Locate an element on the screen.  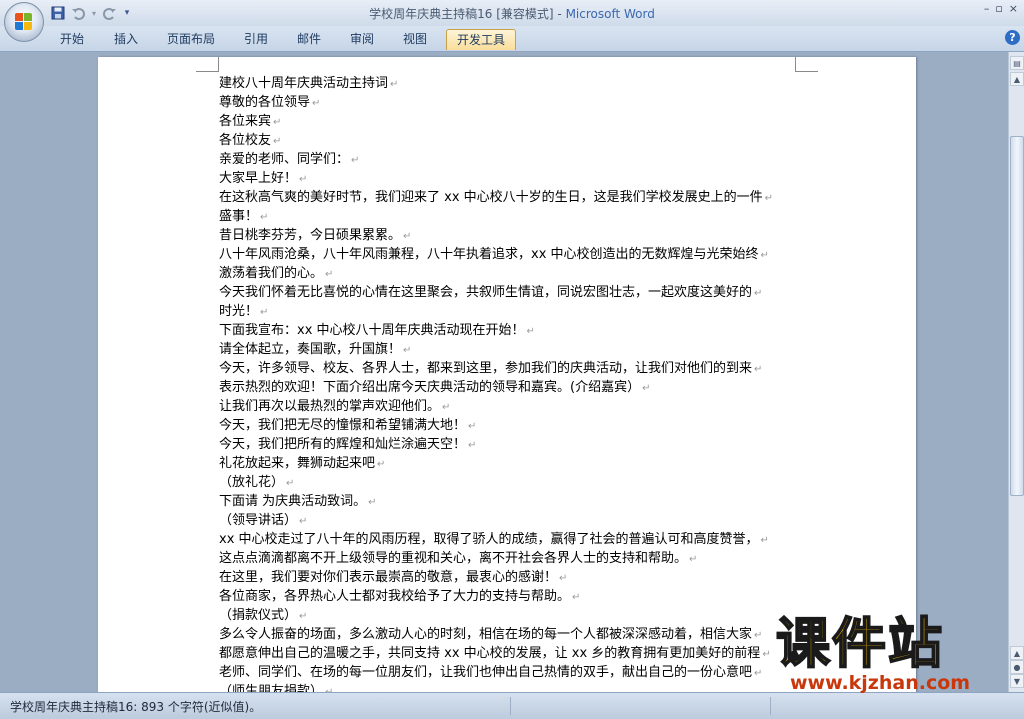
line-text: 亲爱的老师、同学们： is located at coordinates (284, 159).